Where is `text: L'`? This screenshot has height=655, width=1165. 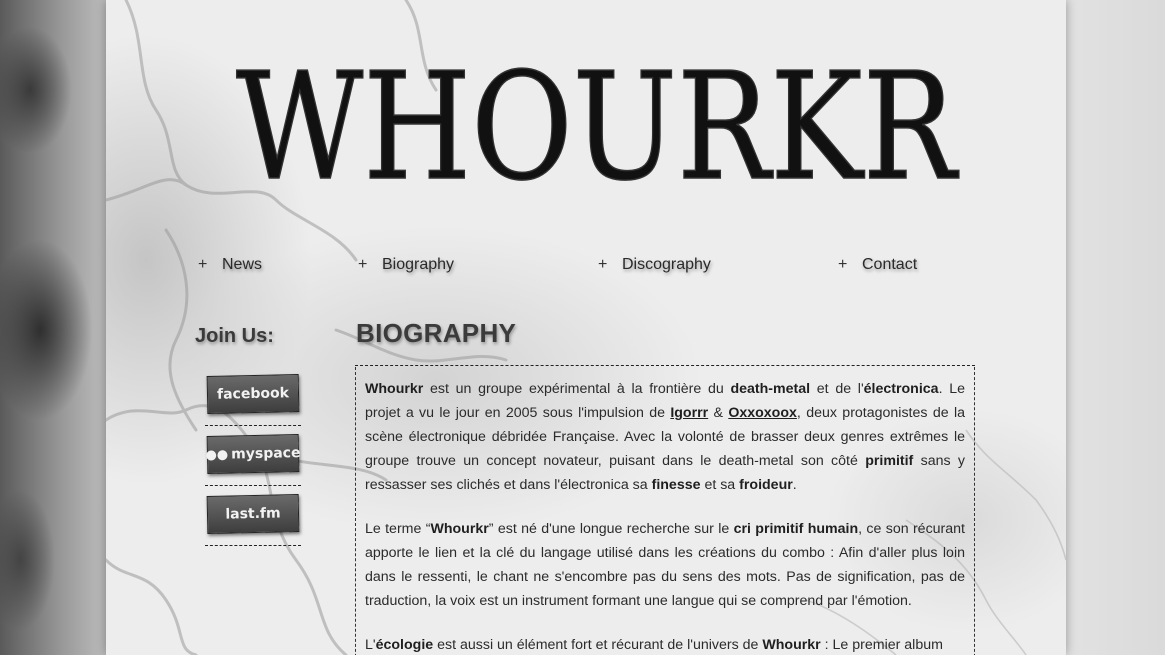
text: L' is located at coordinates (370, 645).